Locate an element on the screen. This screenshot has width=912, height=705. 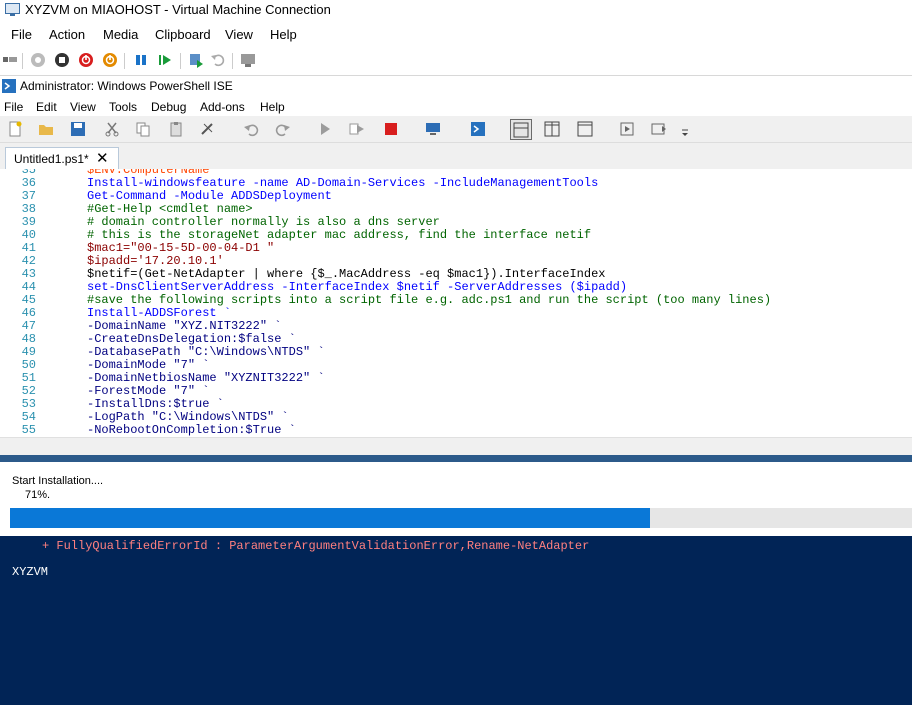
ise-menu-tools: Tools is located at coordinates (123, 107).